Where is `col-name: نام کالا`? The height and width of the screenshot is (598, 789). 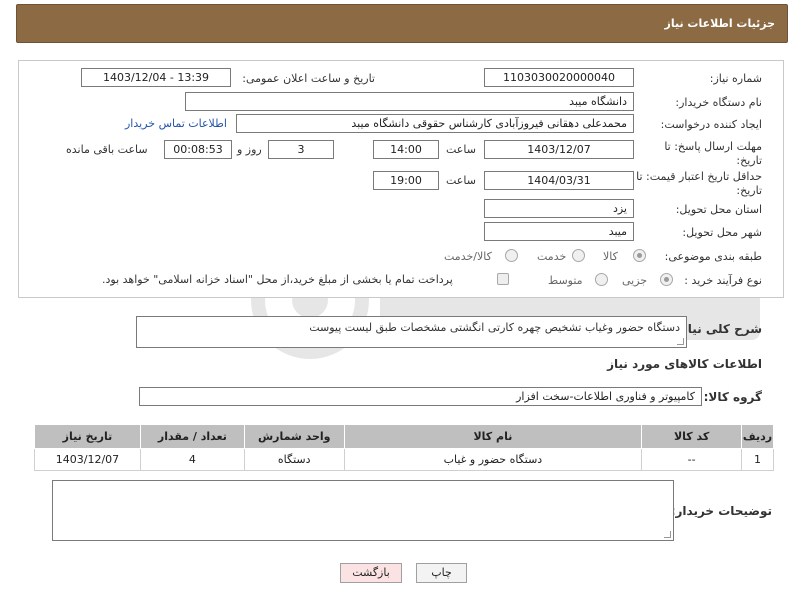
col-name: نام کالا is located at coordinates (493, 436).